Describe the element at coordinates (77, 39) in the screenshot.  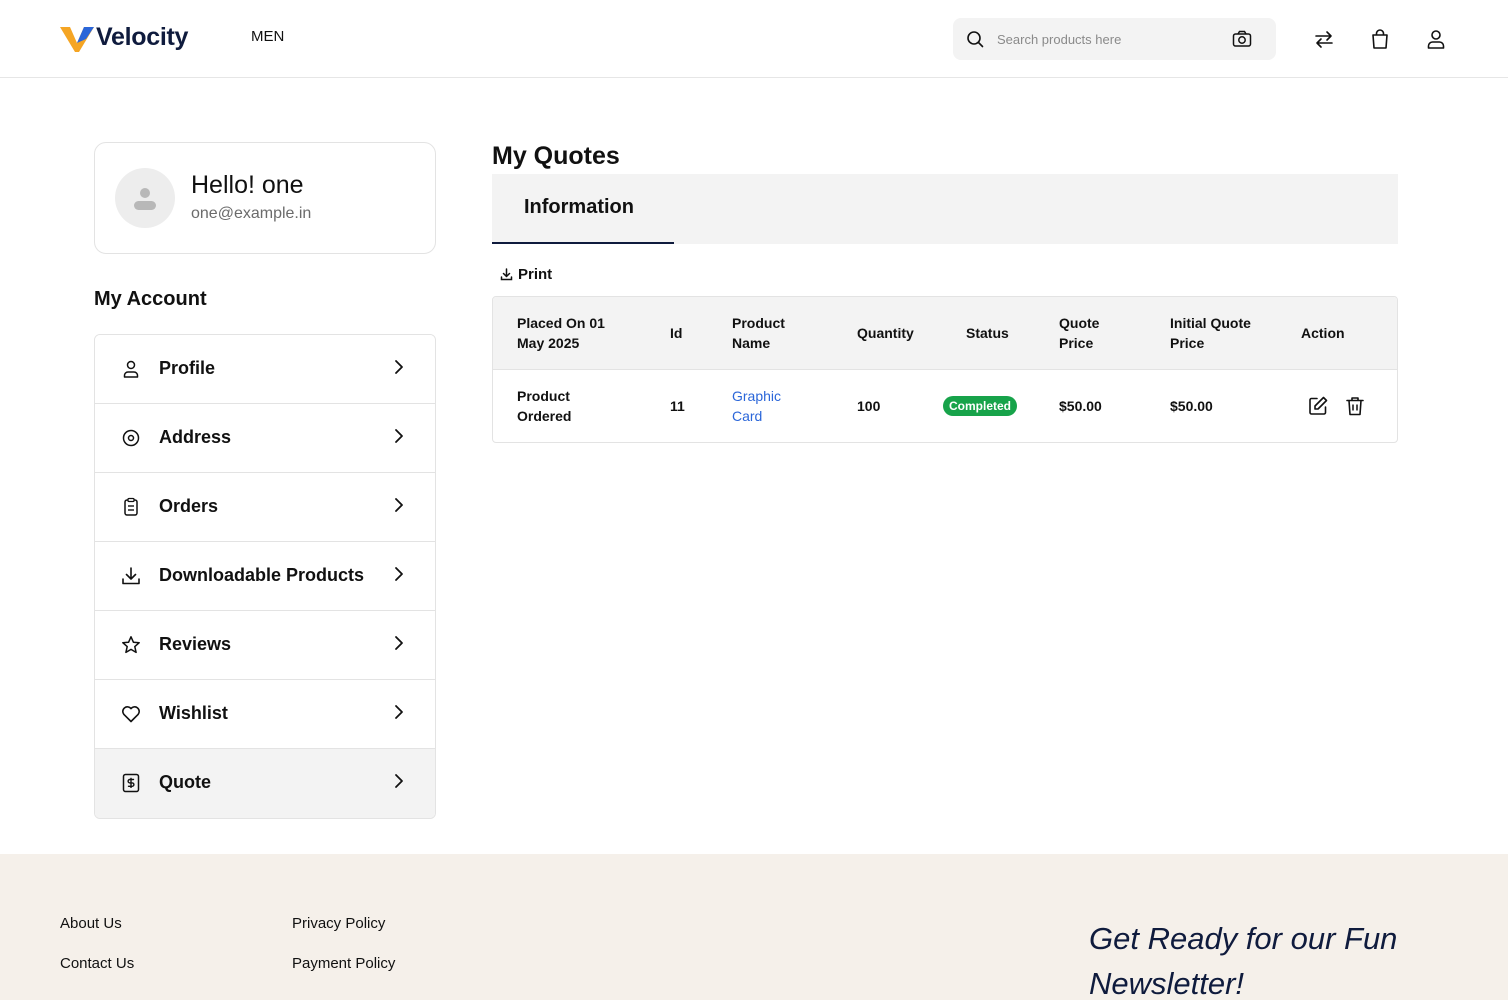
I see `logo-mark-icon` at that location.